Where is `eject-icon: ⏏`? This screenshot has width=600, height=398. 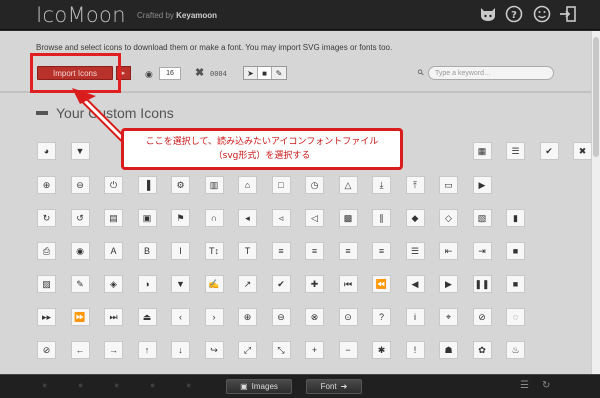
eject-icon: ⏏ is located at coordinates (147, 317).